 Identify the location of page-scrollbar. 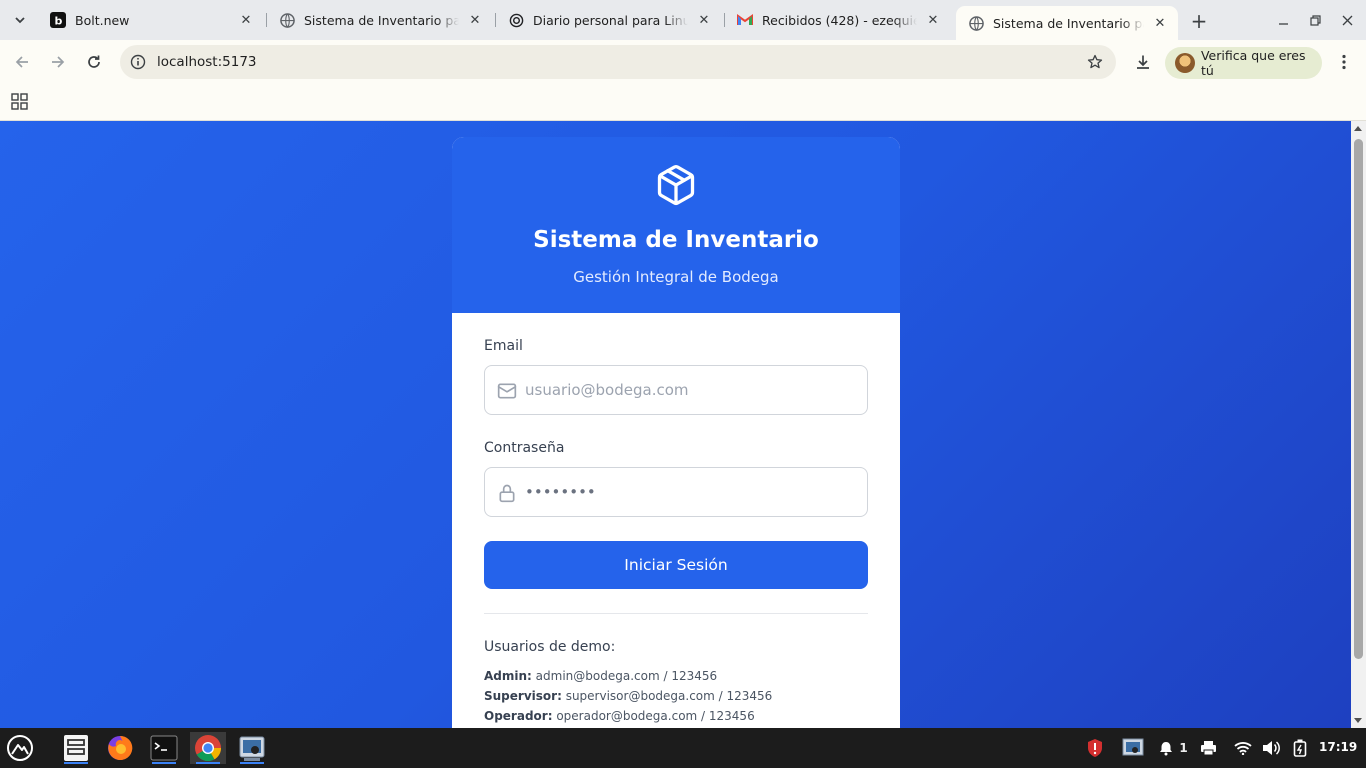
(1358, 424).